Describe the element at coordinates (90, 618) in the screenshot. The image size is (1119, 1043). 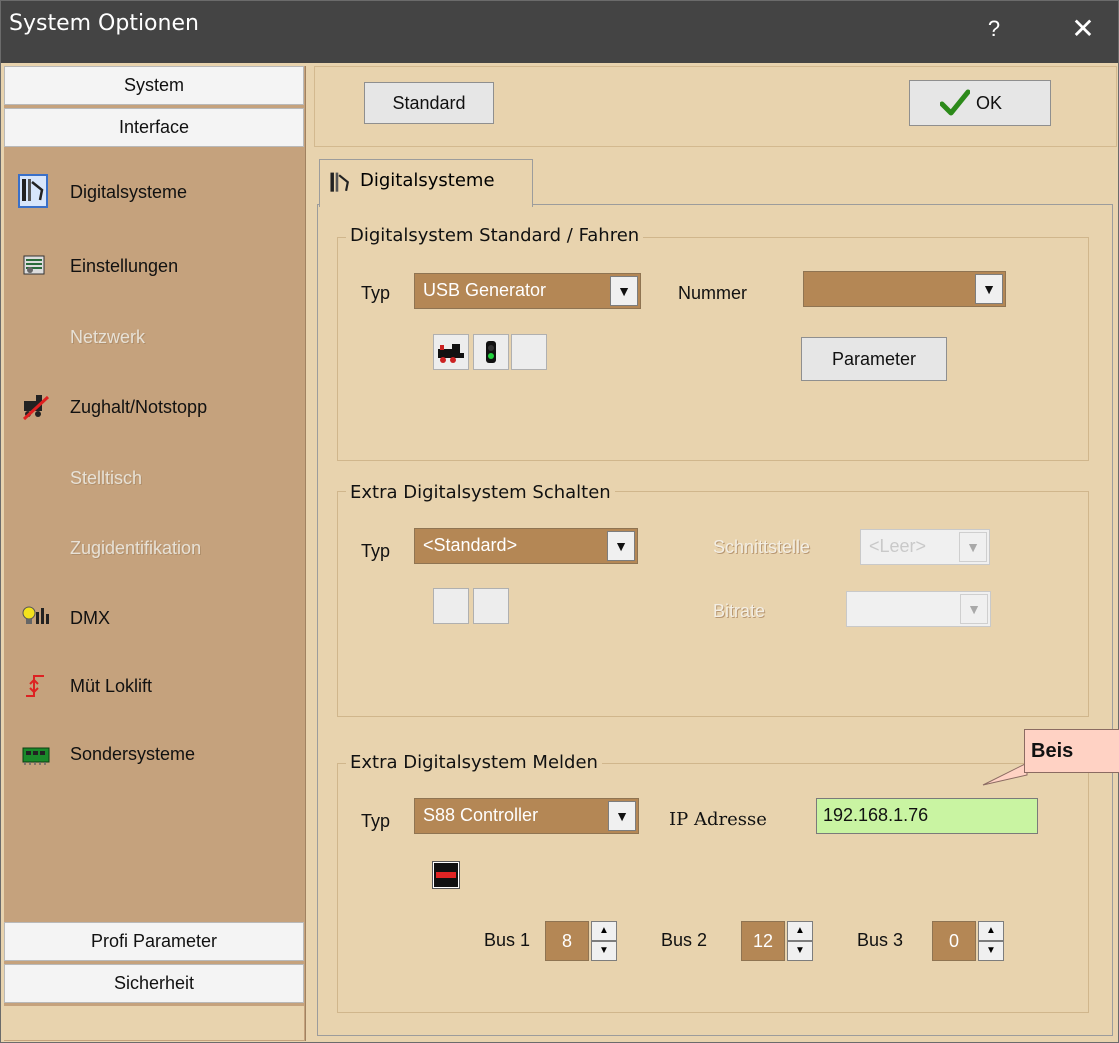
I see `sidebar-item-label: DMX` at that location.